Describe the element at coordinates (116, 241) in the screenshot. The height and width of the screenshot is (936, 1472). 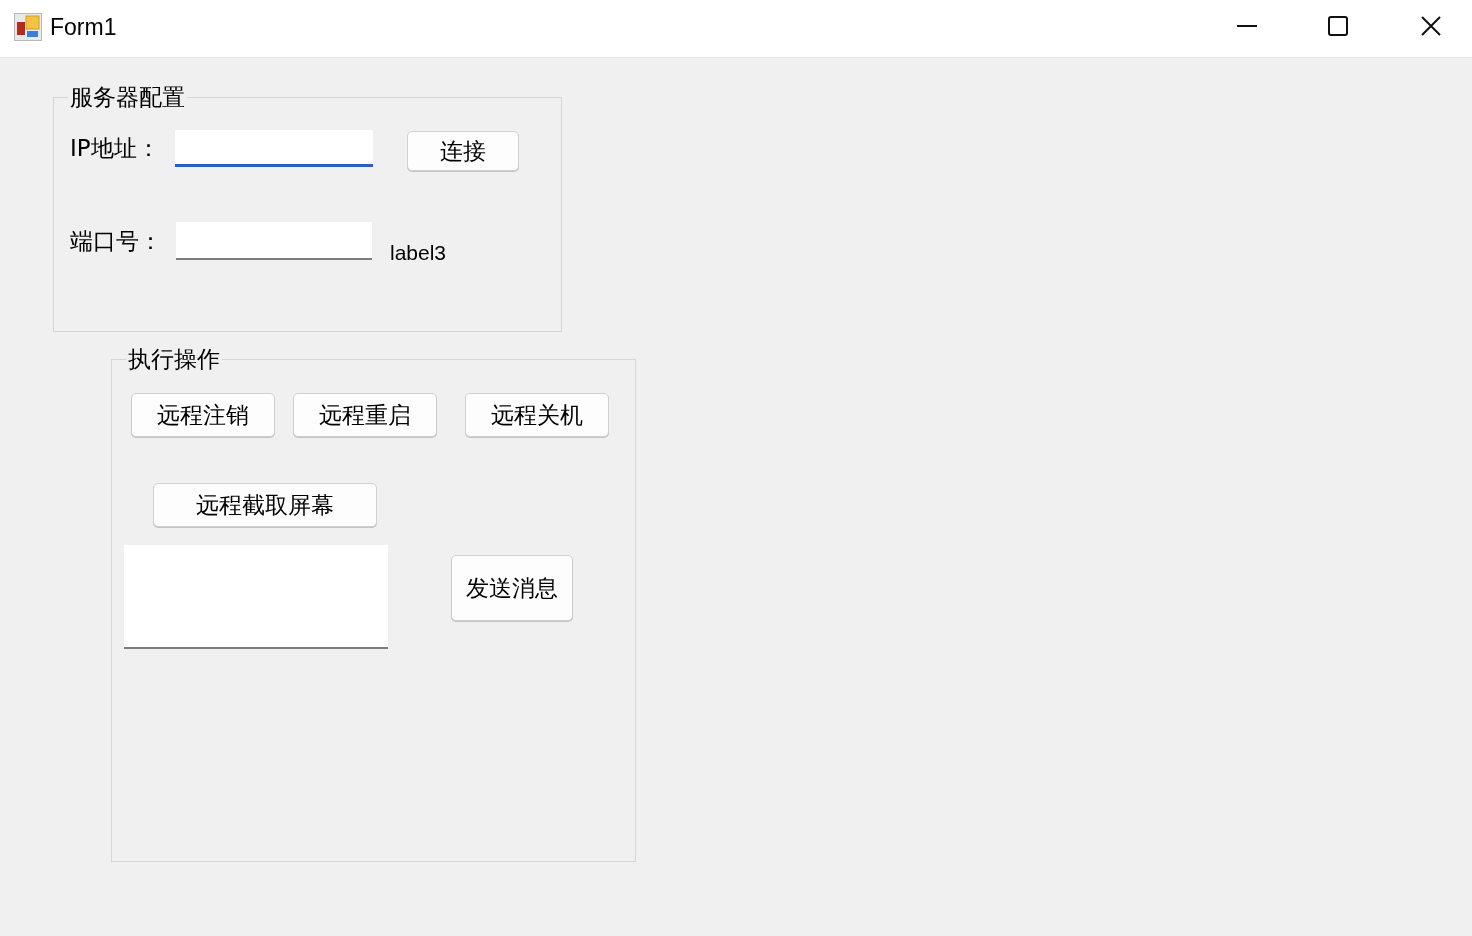
I see `port-label: 端口号：` at that location.